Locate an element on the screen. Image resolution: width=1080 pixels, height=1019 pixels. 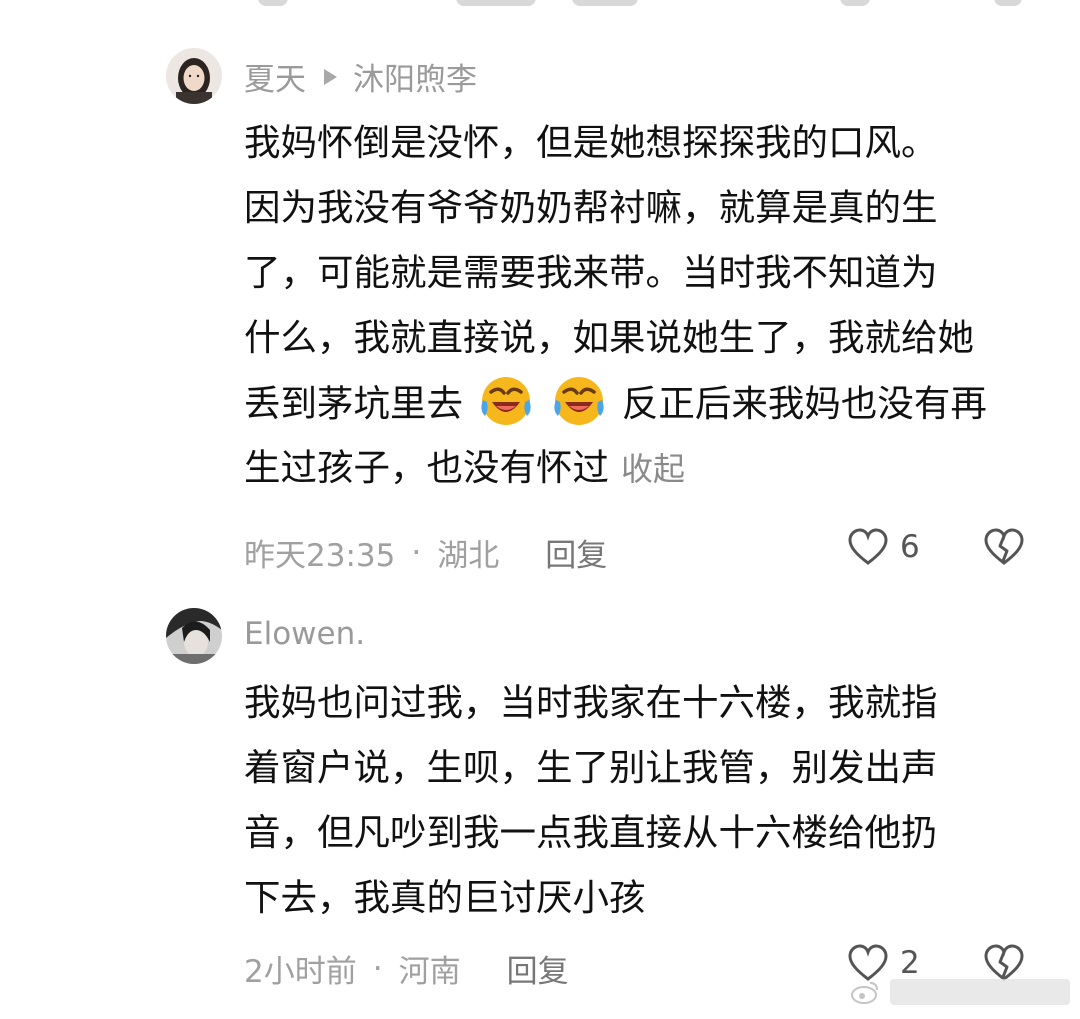
comment-line-last: 生过孩子，也没有怀过 收起 is located at coordinates (644, 467).